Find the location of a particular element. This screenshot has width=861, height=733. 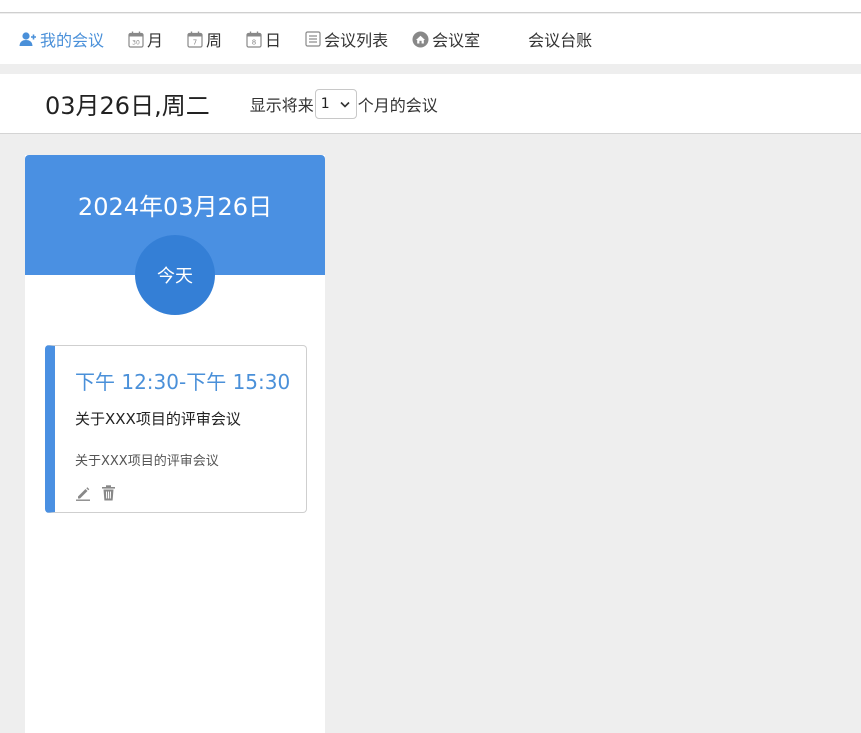

months-select: 1 is located at coordinates (335, 103).